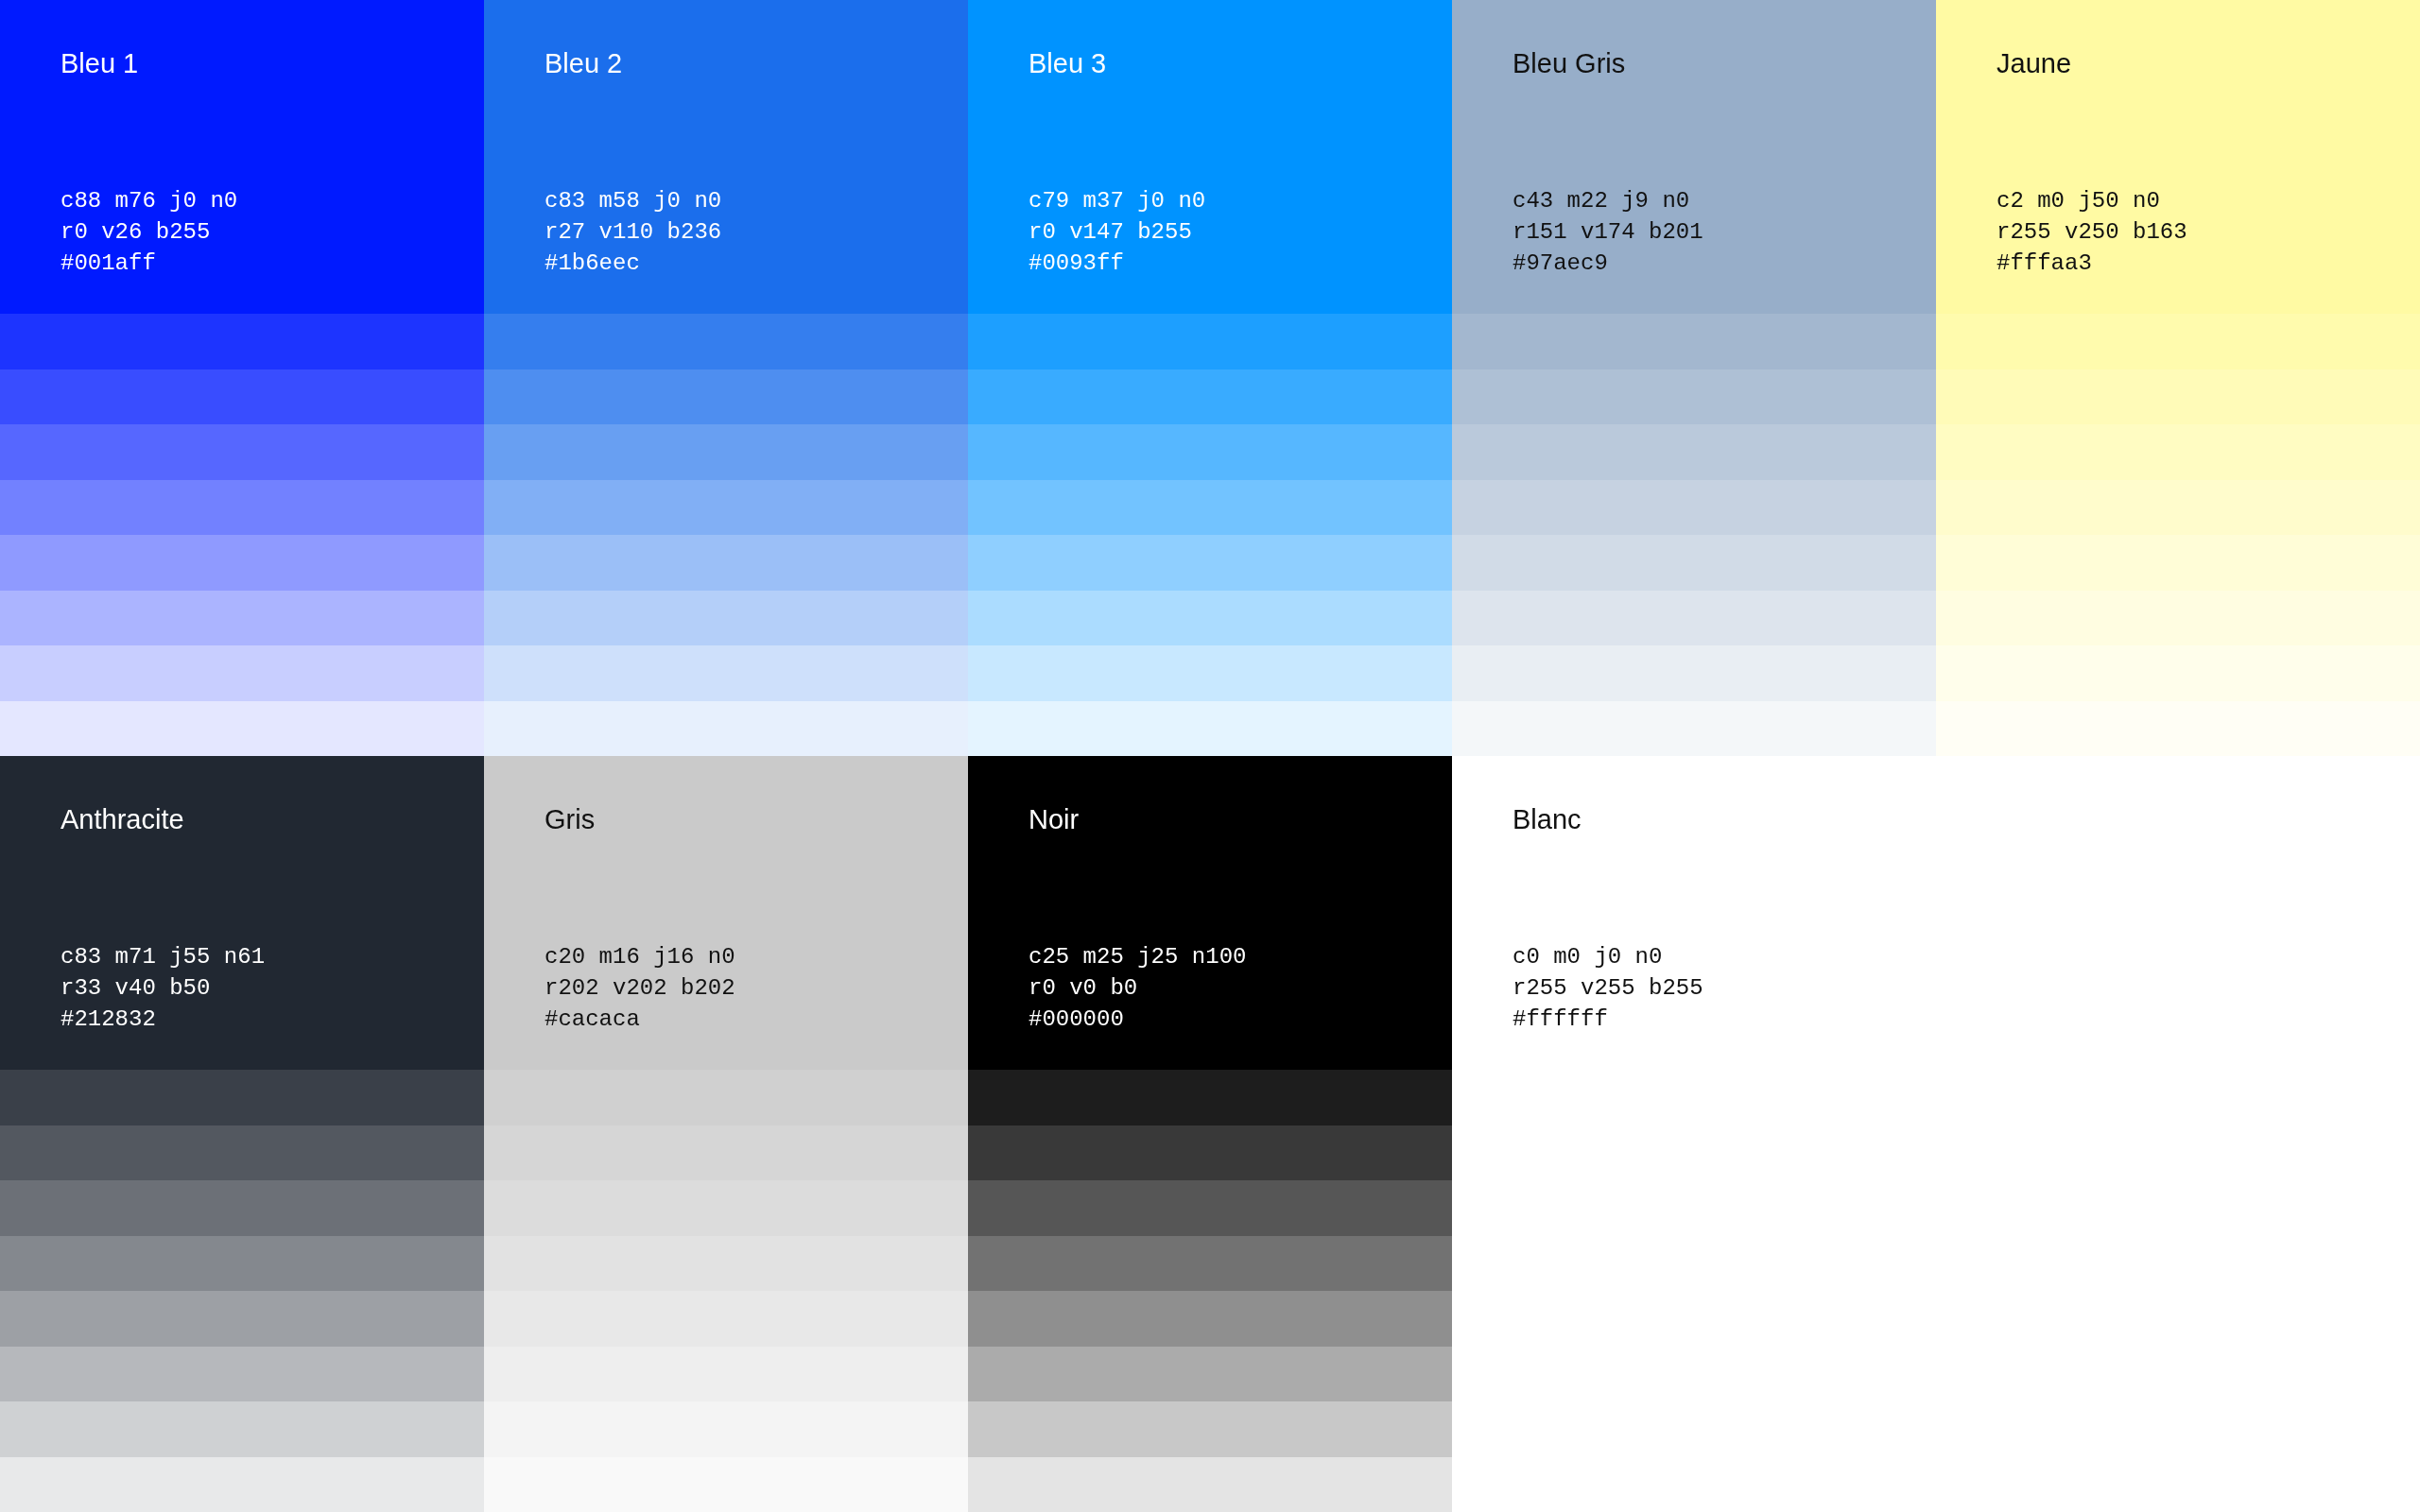 This screenshot has height=1512, width=2420. Describe the element at coordinates (1560, 1019) in the screenshot. I see `hex-code: #ffffff` at that location.